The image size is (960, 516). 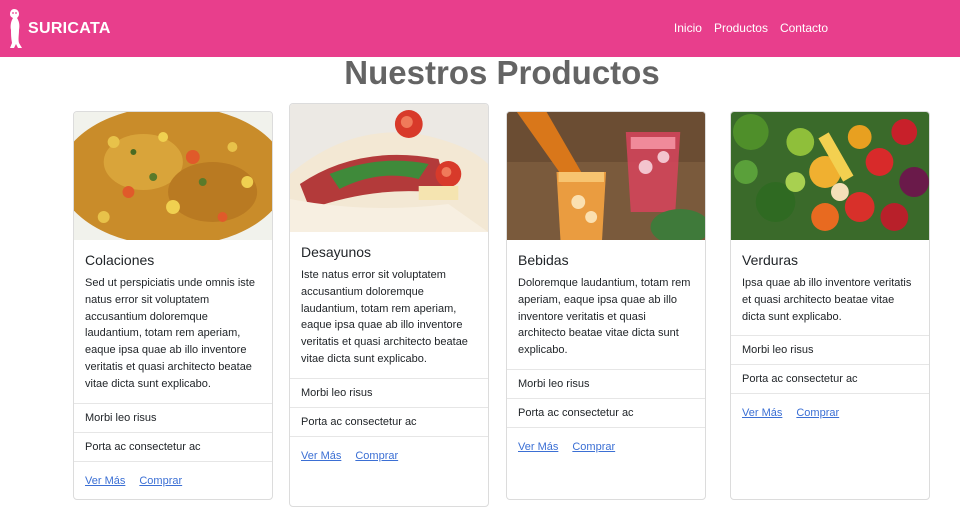 What do you see at coordinates (389, 168) in the screenshot?
I see `desayunos-image` at bounding box center [389, 168].